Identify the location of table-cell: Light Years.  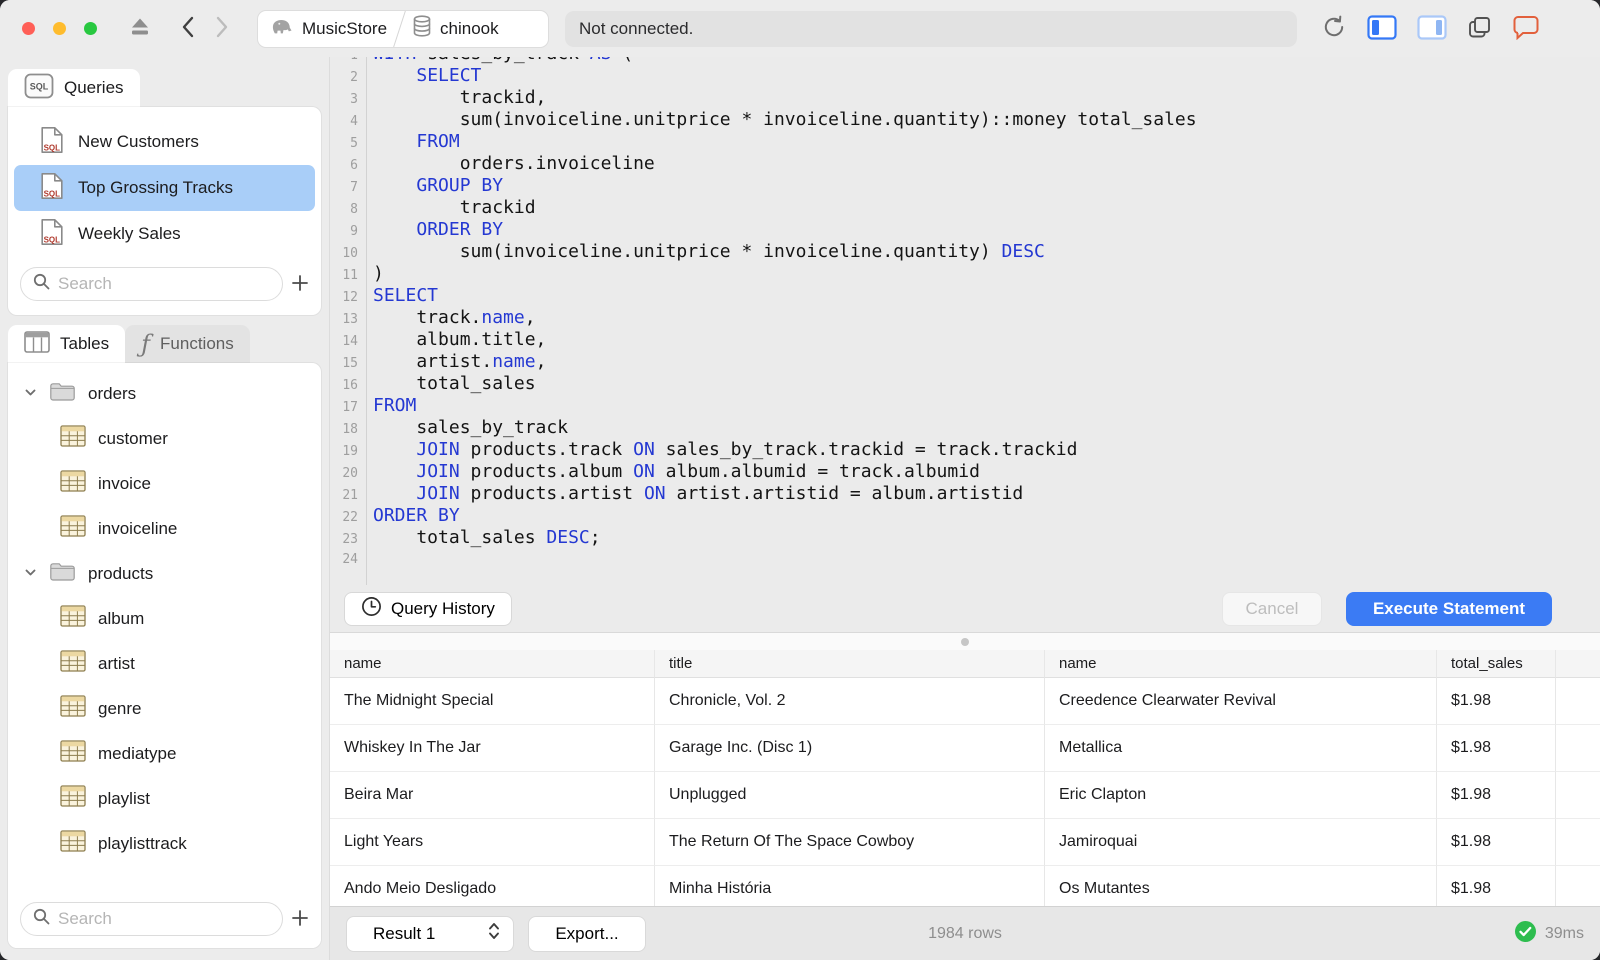
(492, 842).